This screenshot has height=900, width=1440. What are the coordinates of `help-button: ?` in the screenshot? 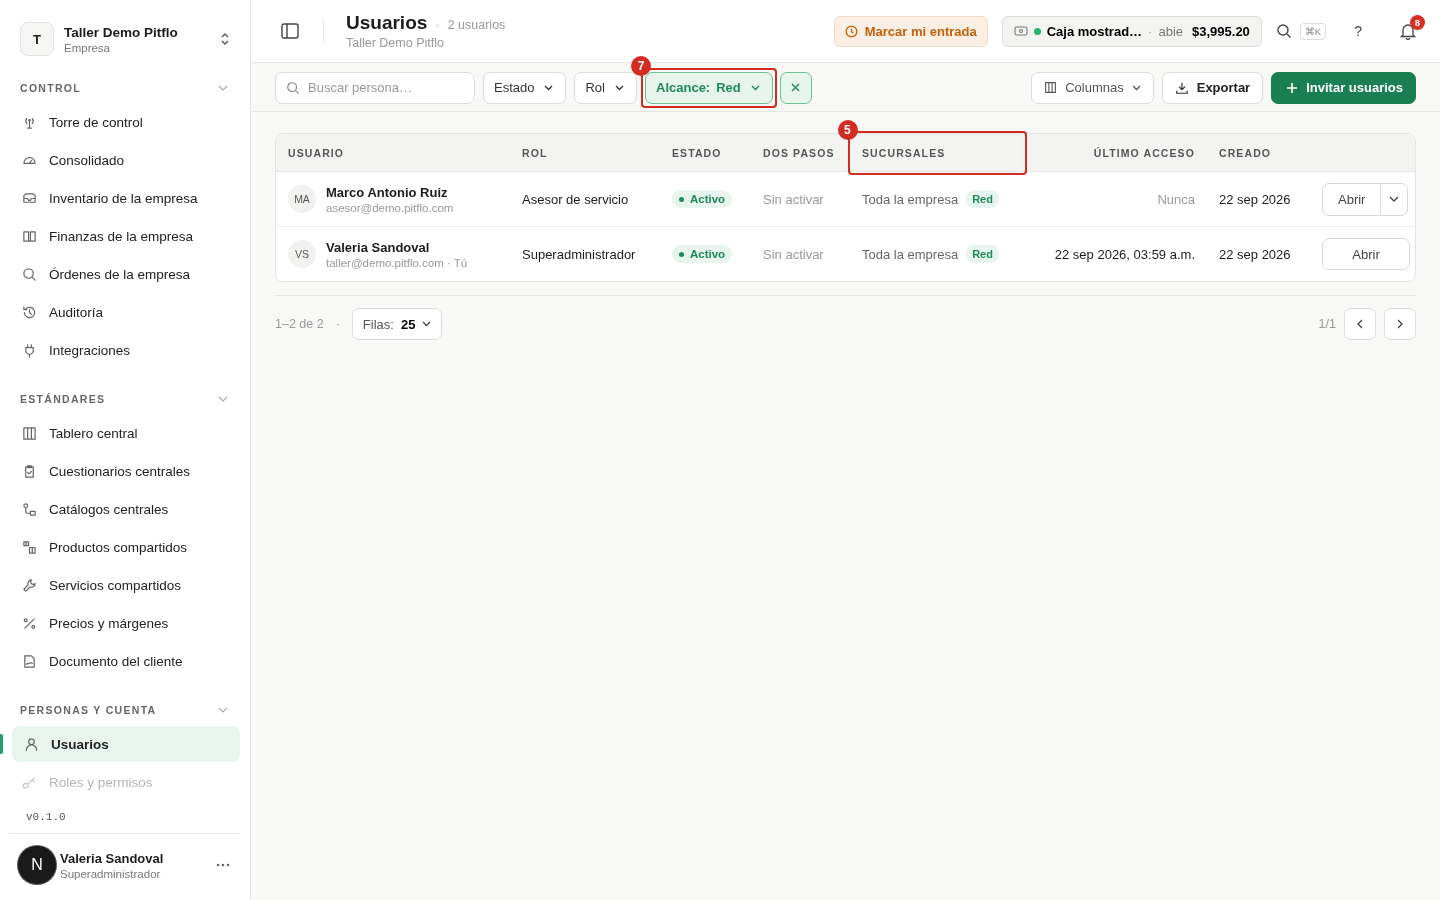 It's located at (1358, 31).